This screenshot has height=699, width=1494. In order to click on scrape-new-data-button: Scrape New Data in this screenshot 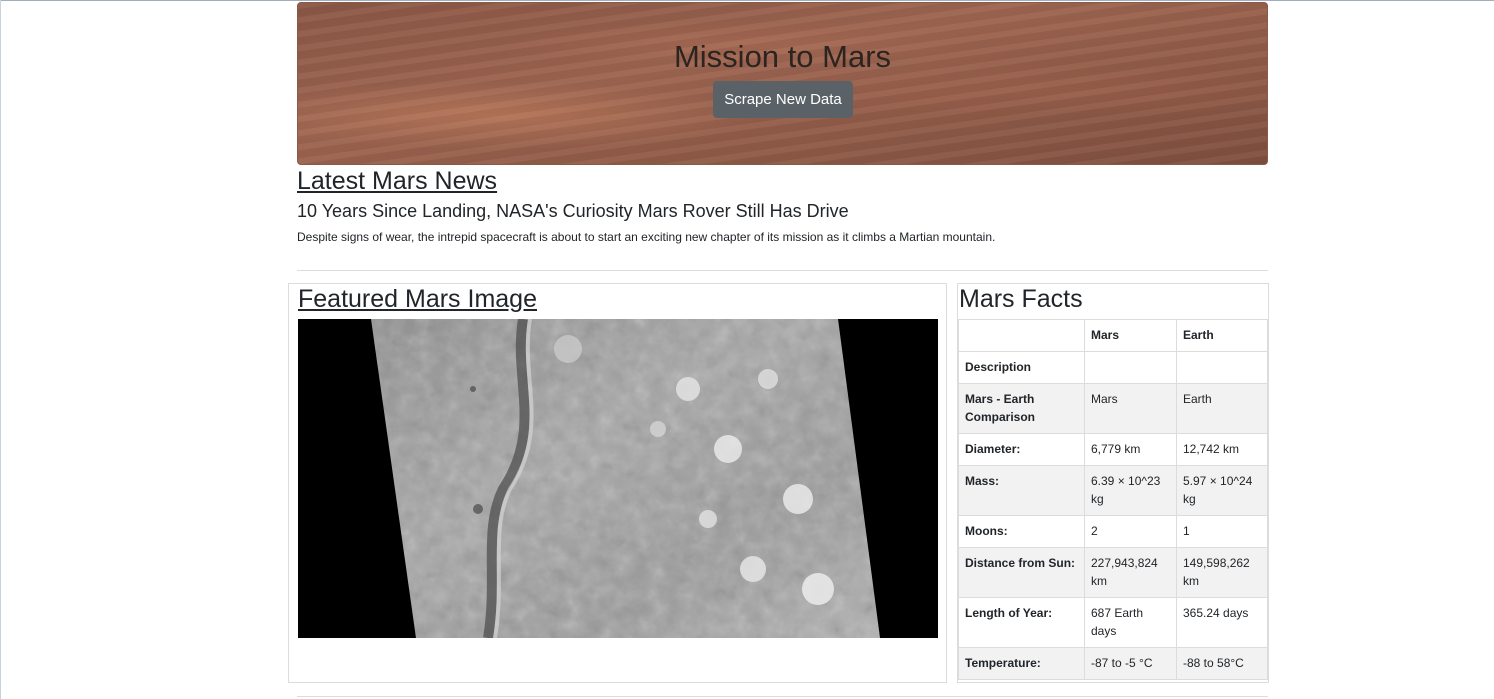, I will do `click(783, 99)`.